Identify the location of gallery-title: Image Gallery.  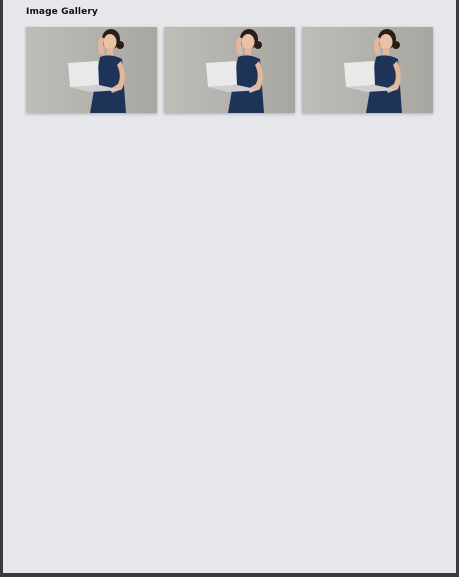
(62, 12).